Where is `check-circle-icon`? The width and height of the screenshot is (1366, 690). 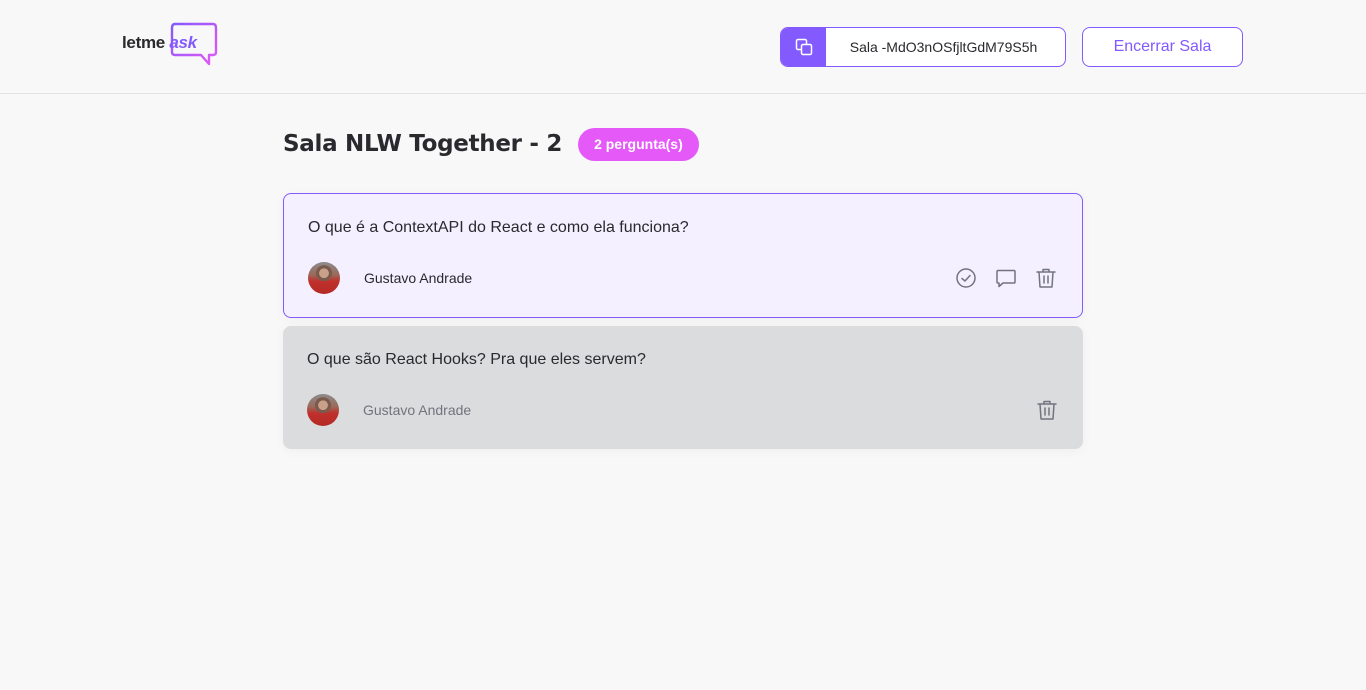
check-circle-icon is located at coordinates (966, 278).